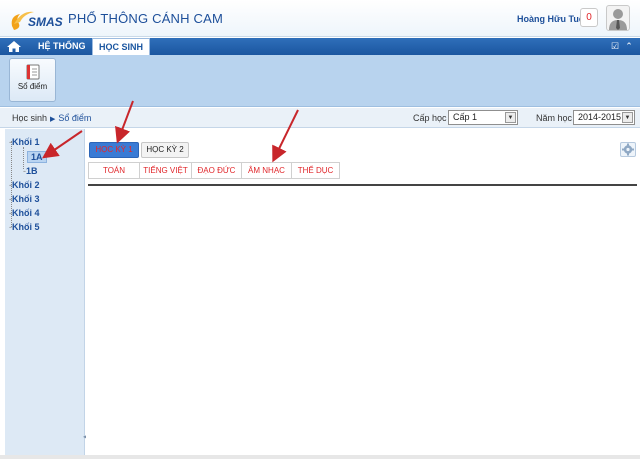  What do you see at coordinates (114, 150) in the screenshot?
I see `tab-hoc-ky-1: HỌC KỲ 1` at bounding box center [114, 150].